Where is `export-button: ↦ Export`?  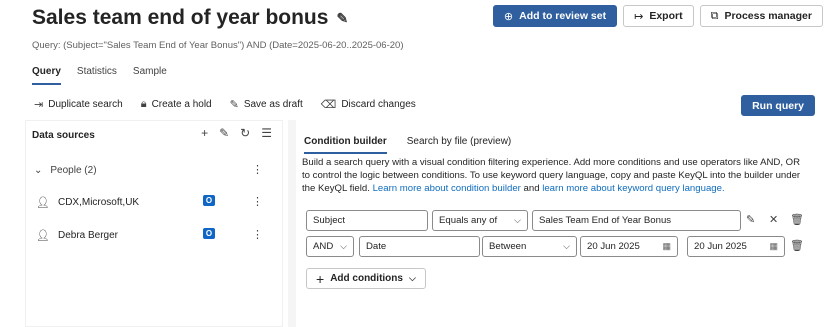 export-button: ↦ Export is located at coordinates (658, 16).